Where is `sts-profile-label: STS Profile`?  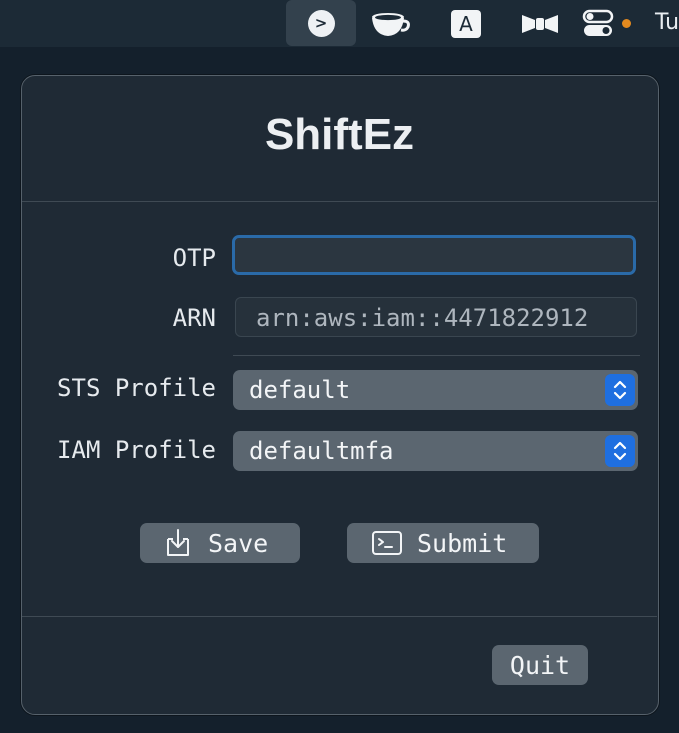
sts-profile-label: STS Profile is located at coordinates (136, 388).